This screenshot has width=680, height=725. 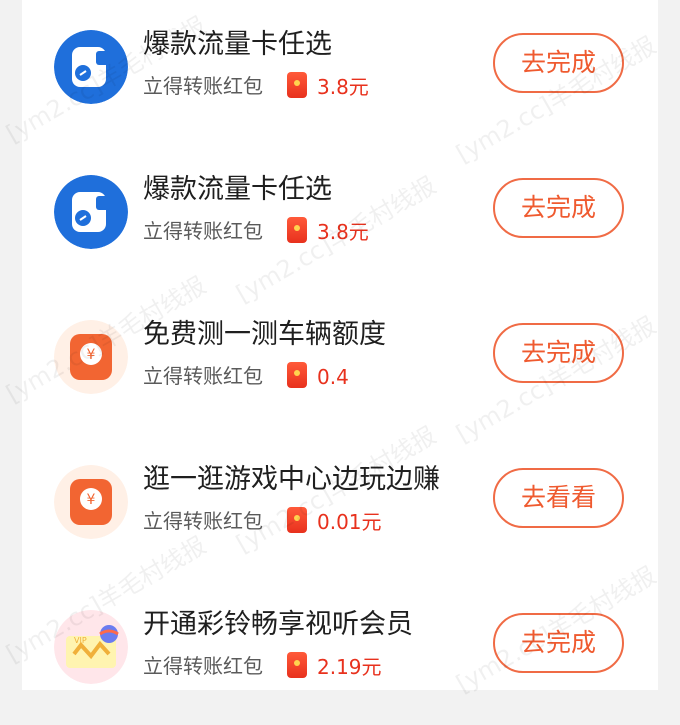 I want to click on task-title: 免费测一测车辆额度, so click(x=264, y=334).